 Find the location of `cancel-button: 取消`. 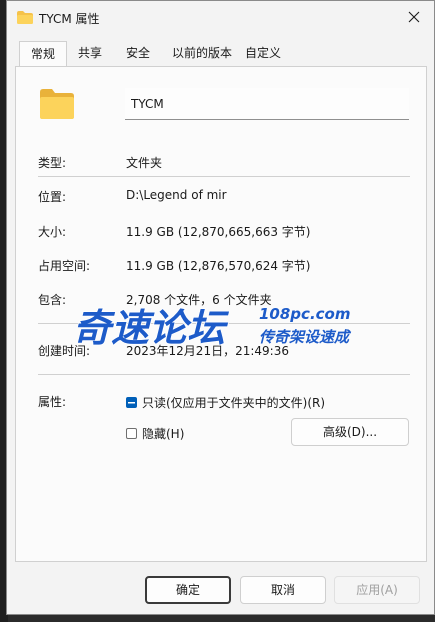

cancel-button: 取消 is located at coordinates (283, 590).